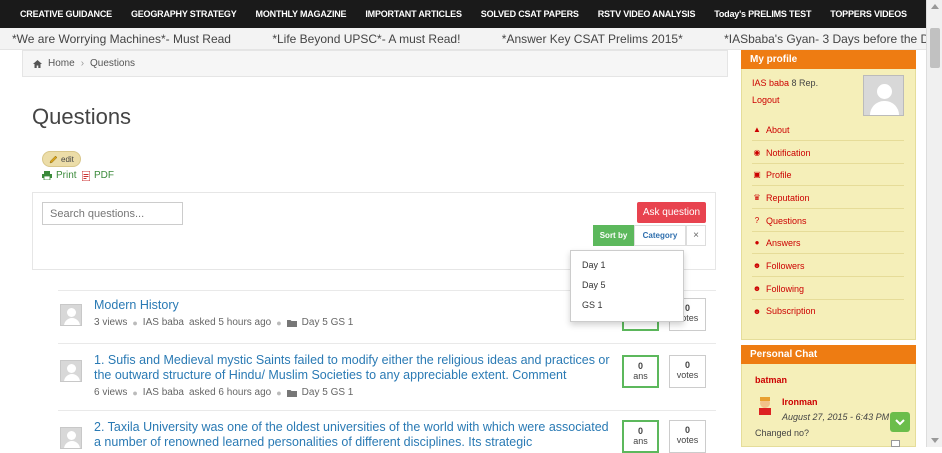 Image resolution: width=942 pixels, height=453 pixels. What do you see at coordinates (828, 311) in the screenshot?
I see `sidebar-item-subscription: ☻ Subscription` at bounding box center [828, 311].